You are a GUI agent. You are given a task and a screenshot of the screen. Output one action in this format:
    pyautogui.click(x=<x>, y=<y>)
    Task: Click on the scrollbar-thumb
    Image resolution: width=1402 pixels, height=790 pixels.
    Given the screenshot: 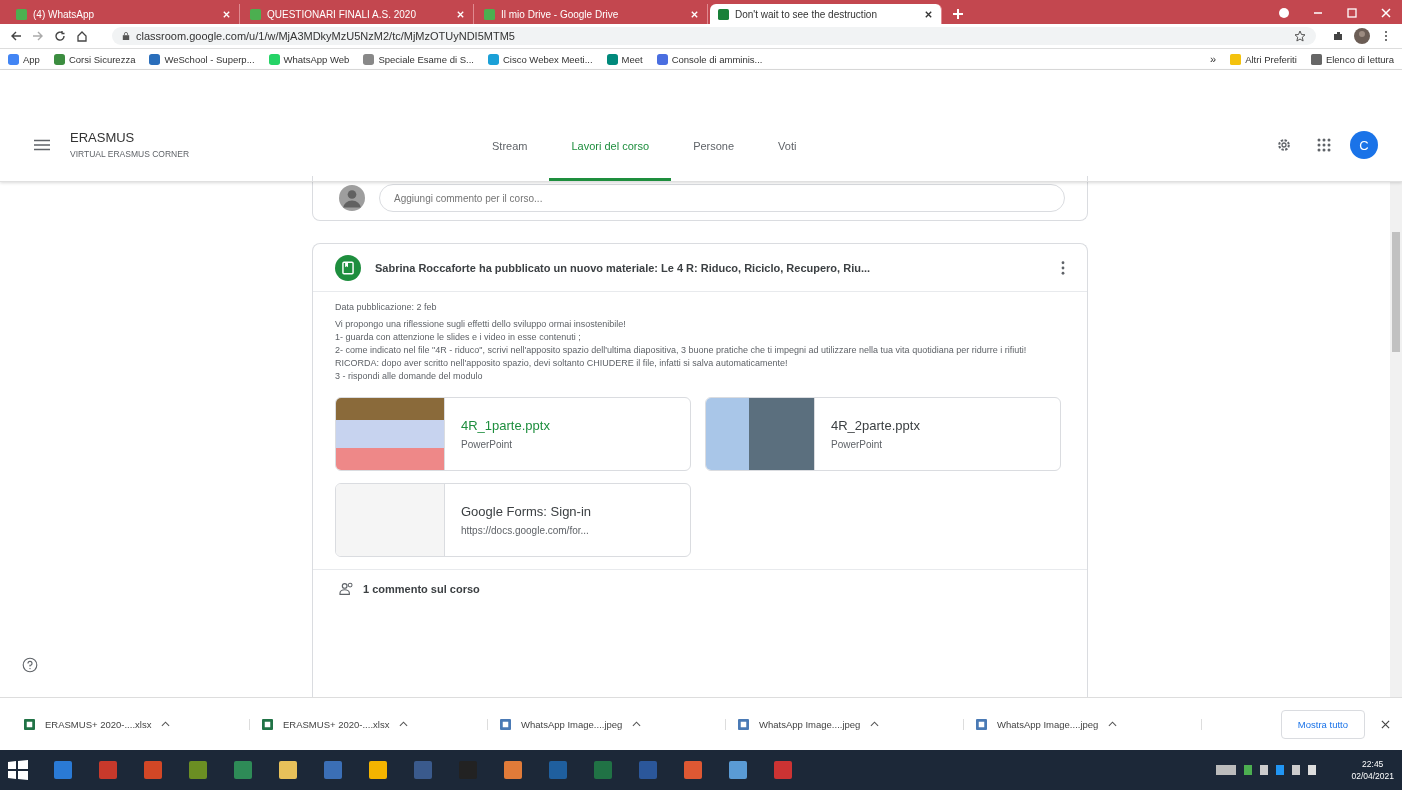 What is the action you would take?
    pyautogui.click(x=1396, y=292)
    